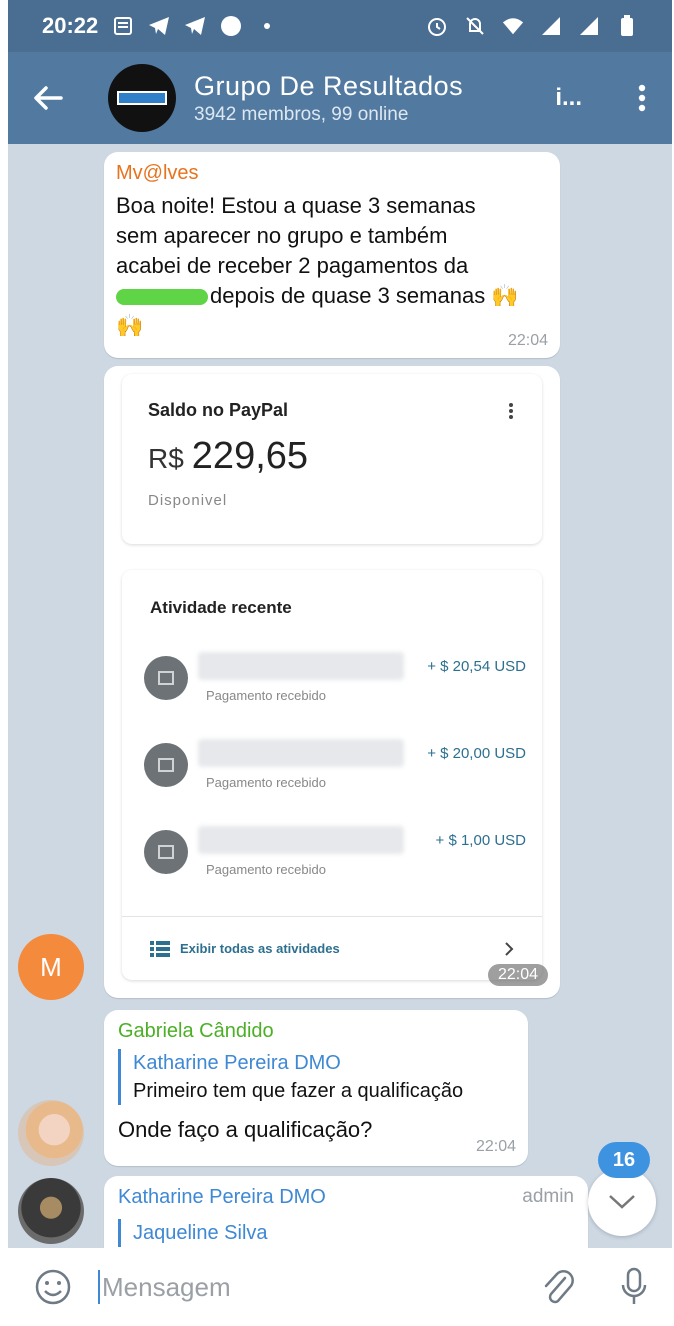 The width and height of the screenshot is (674, 1326). What do you see at coordinates (200, 1233) in the screenshot?
I see `reply-author: Jaqueline Silva` at bounding box center [200, 1233].